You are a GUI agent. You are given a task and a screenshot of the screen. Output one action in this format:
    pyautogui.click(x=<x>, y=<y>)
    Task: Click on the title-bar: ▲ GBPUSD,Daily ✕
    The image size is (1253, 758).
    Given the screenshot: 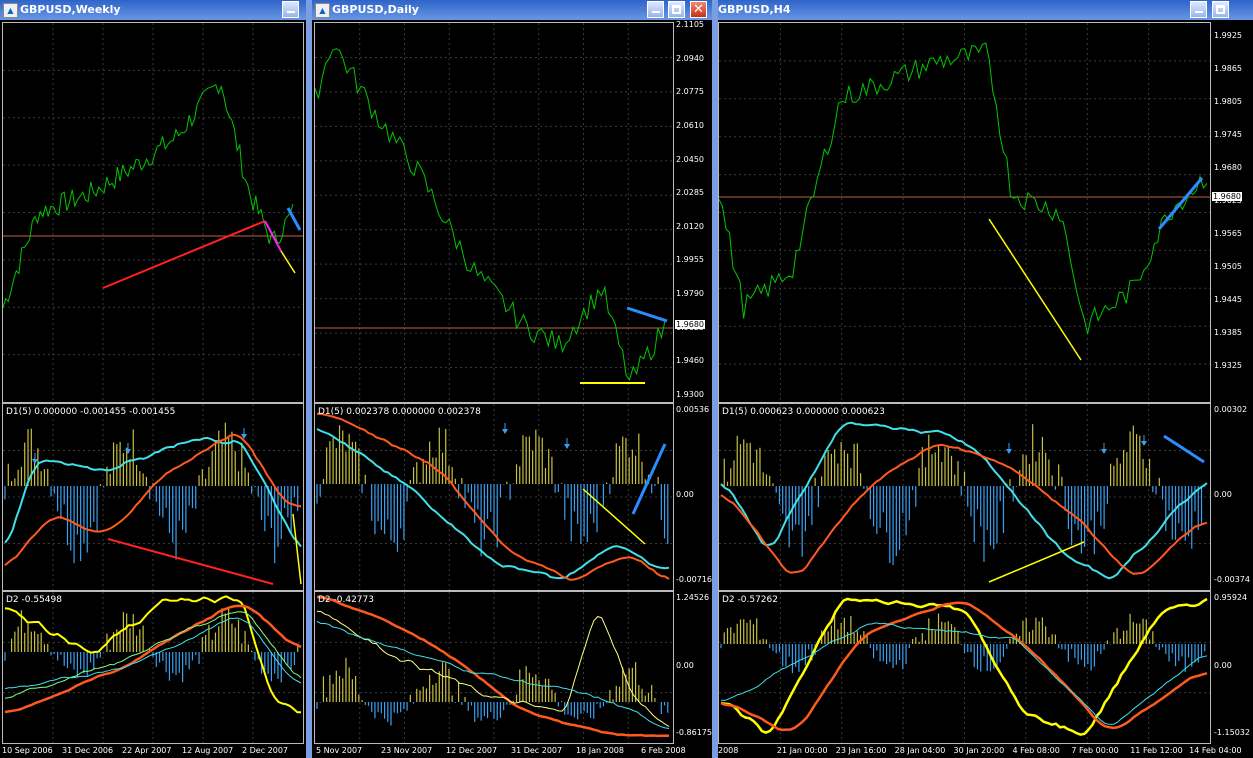 What is the action you would take?
    pyautogui.click(x=512, y=10)
    